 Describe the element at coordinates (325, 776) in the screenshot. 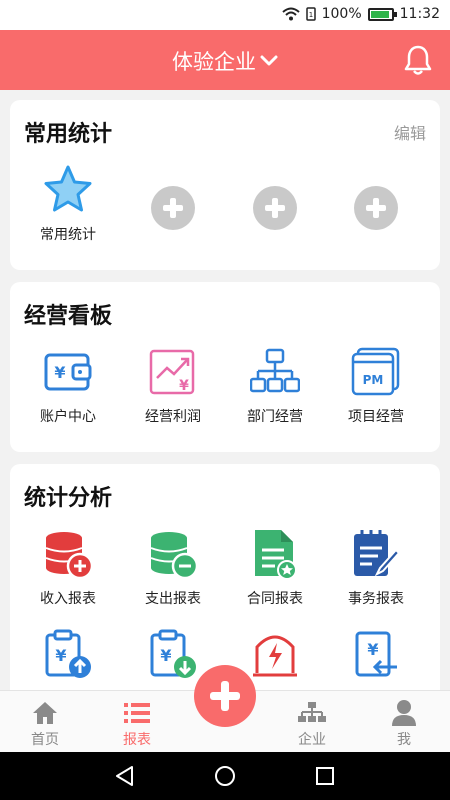

I see `recents-icon` at that location.